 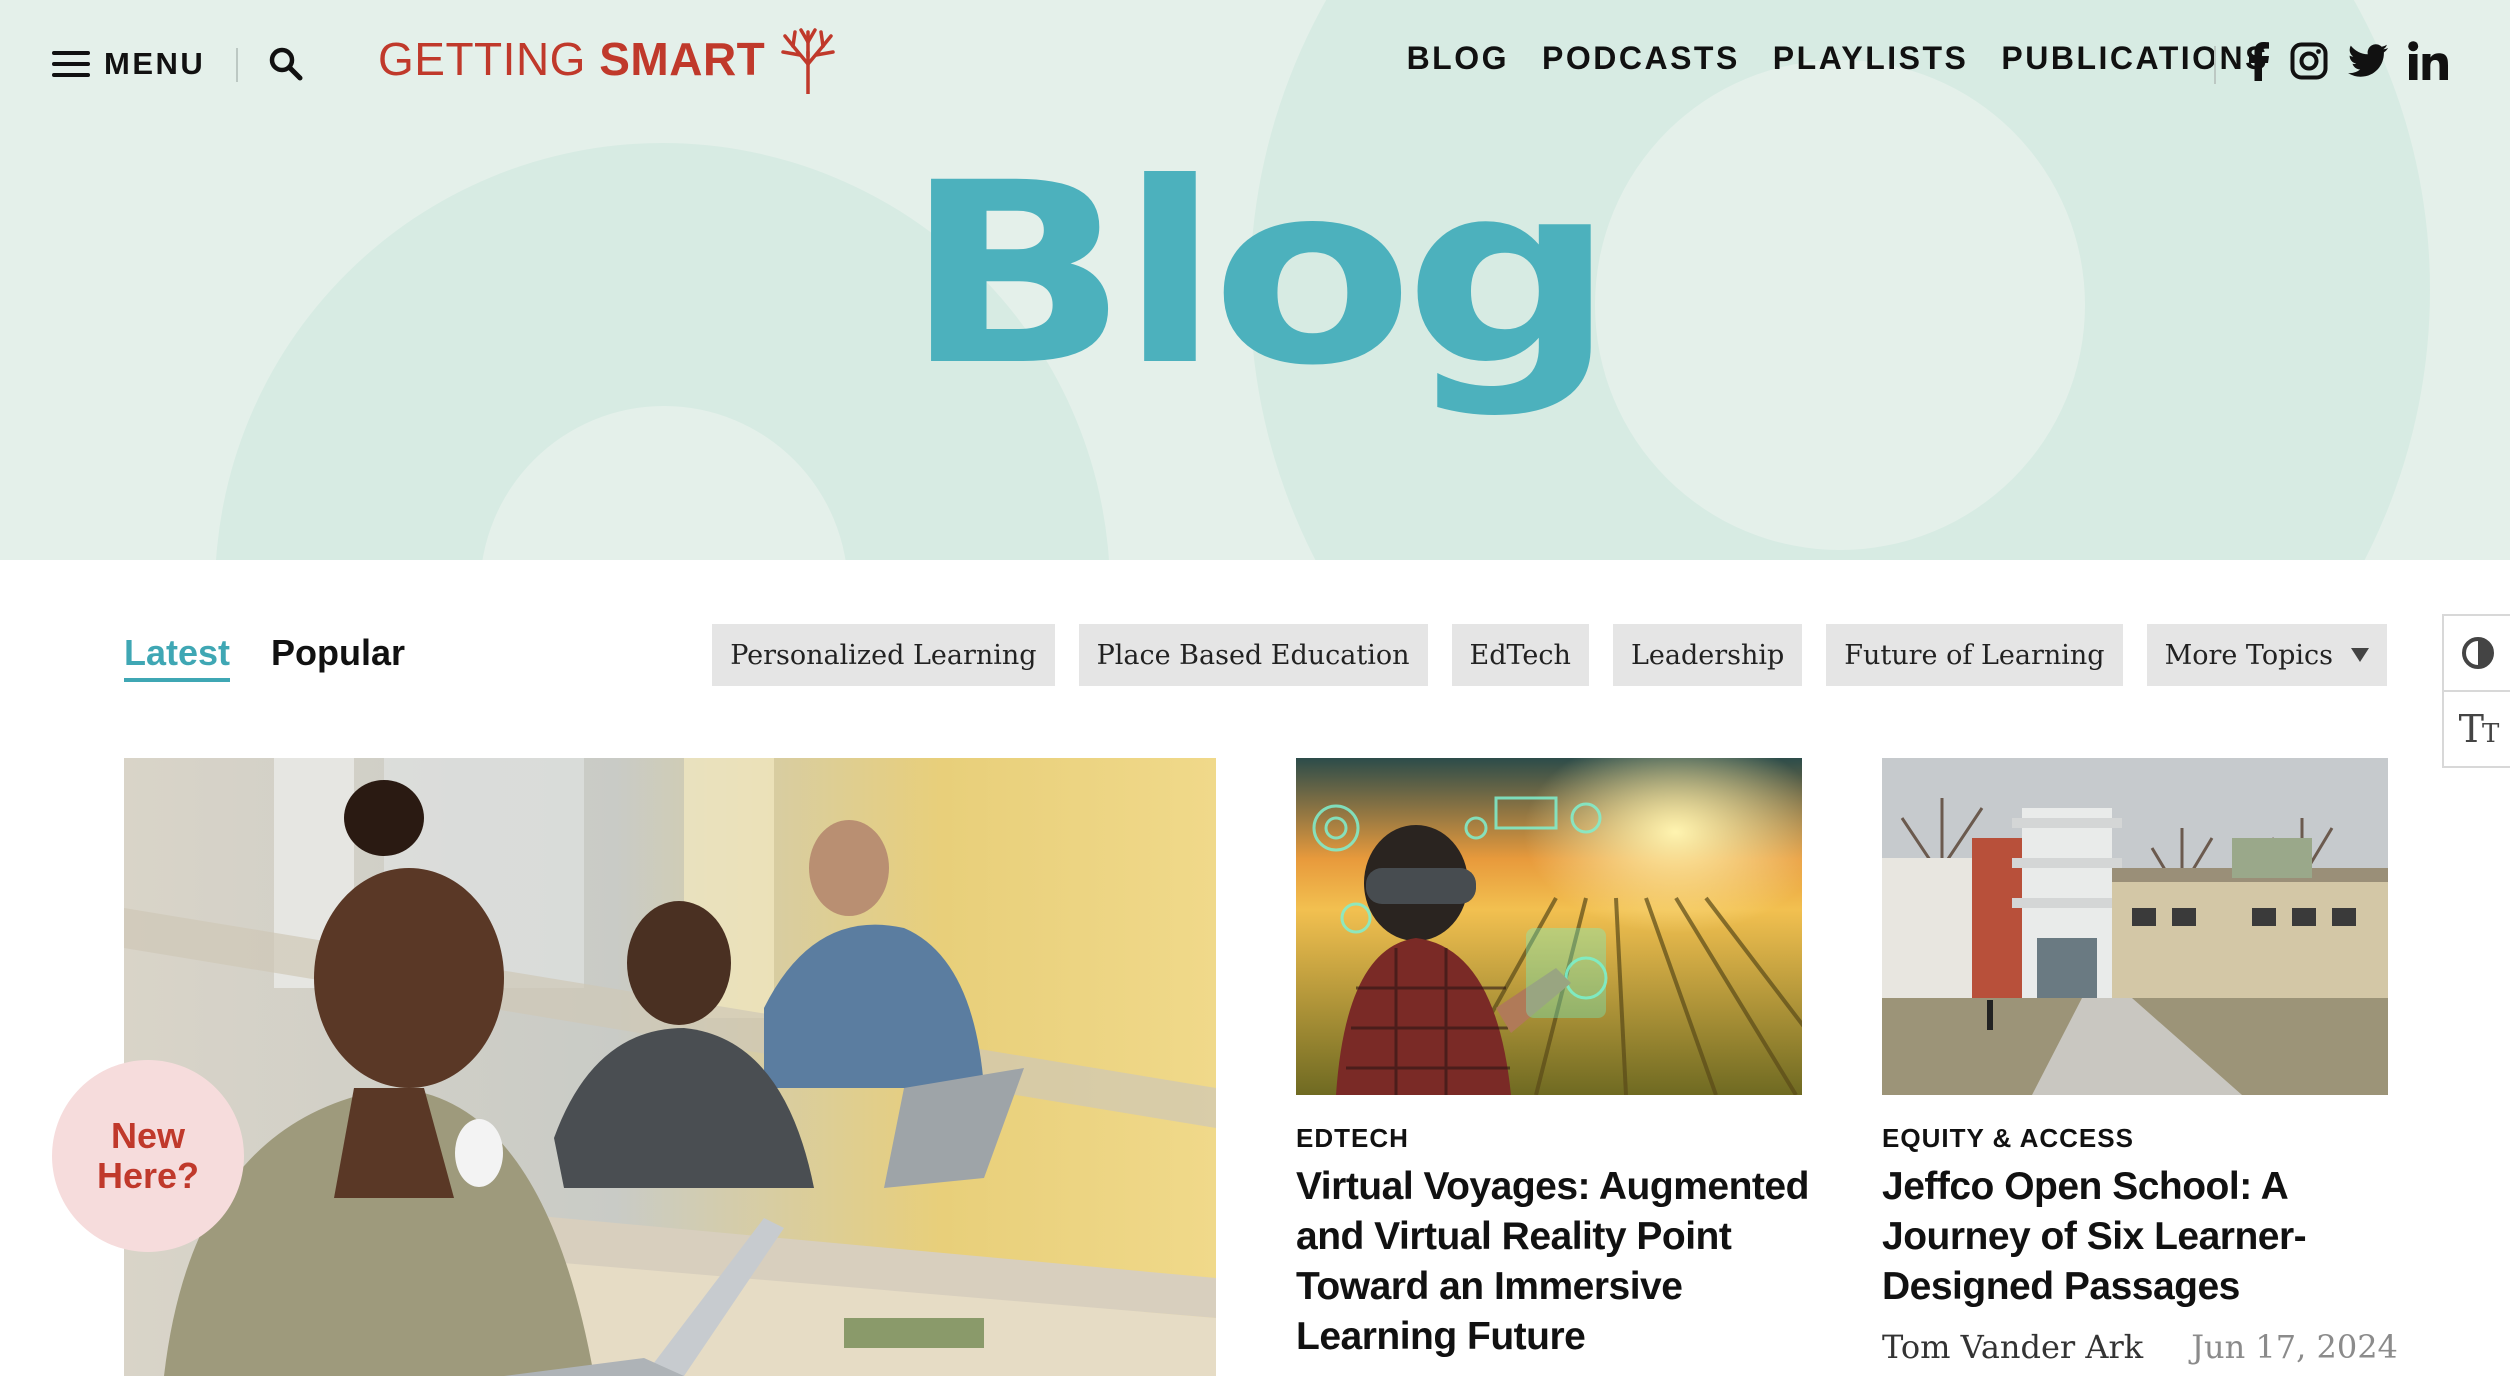 I want to click on site-logo: GETTING SMART, so click(x=607, y=59).